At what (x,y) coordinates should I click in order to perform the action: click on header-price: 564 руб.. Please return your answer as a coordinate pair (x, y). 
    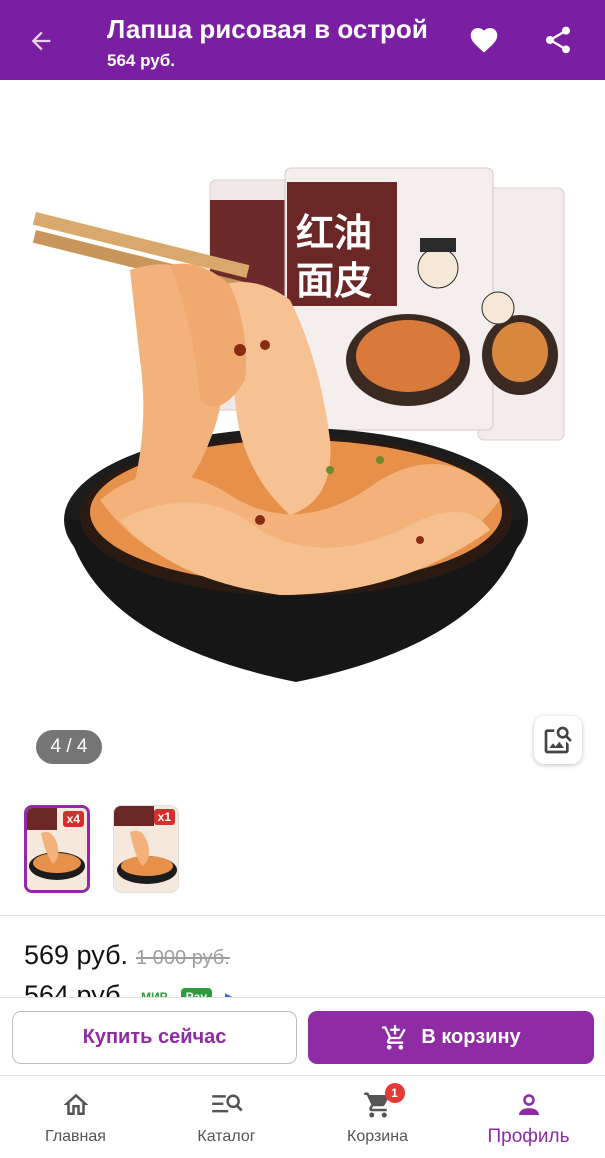
    Looking at the image, I should click on (141, 60).